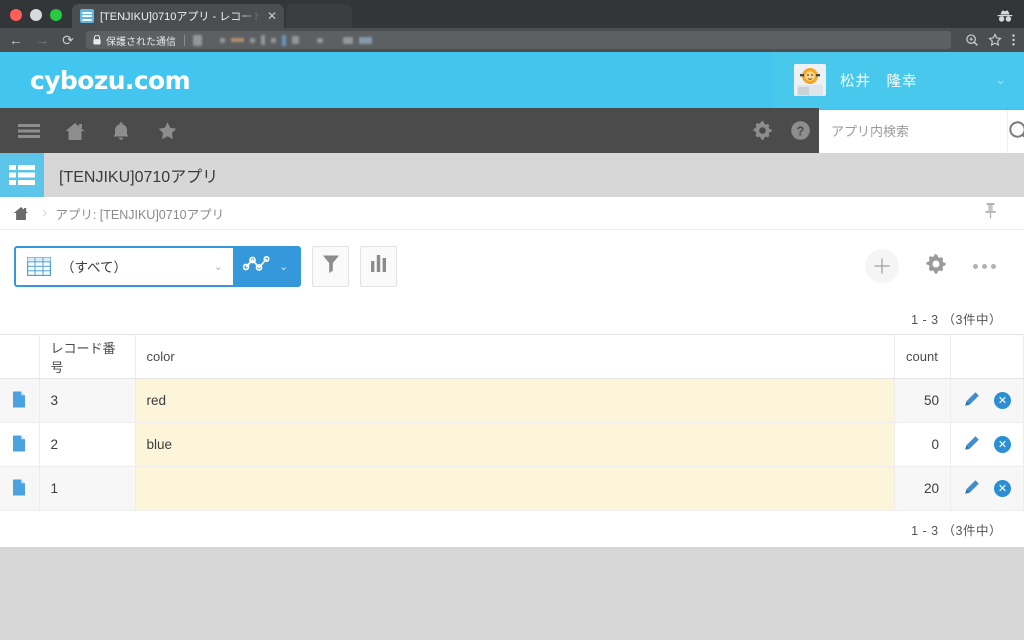 This screenshot has height=640, width=1024. Describe the element at coordinates (16, 40) in the screenshot. I see `back-button: ←` at that location.